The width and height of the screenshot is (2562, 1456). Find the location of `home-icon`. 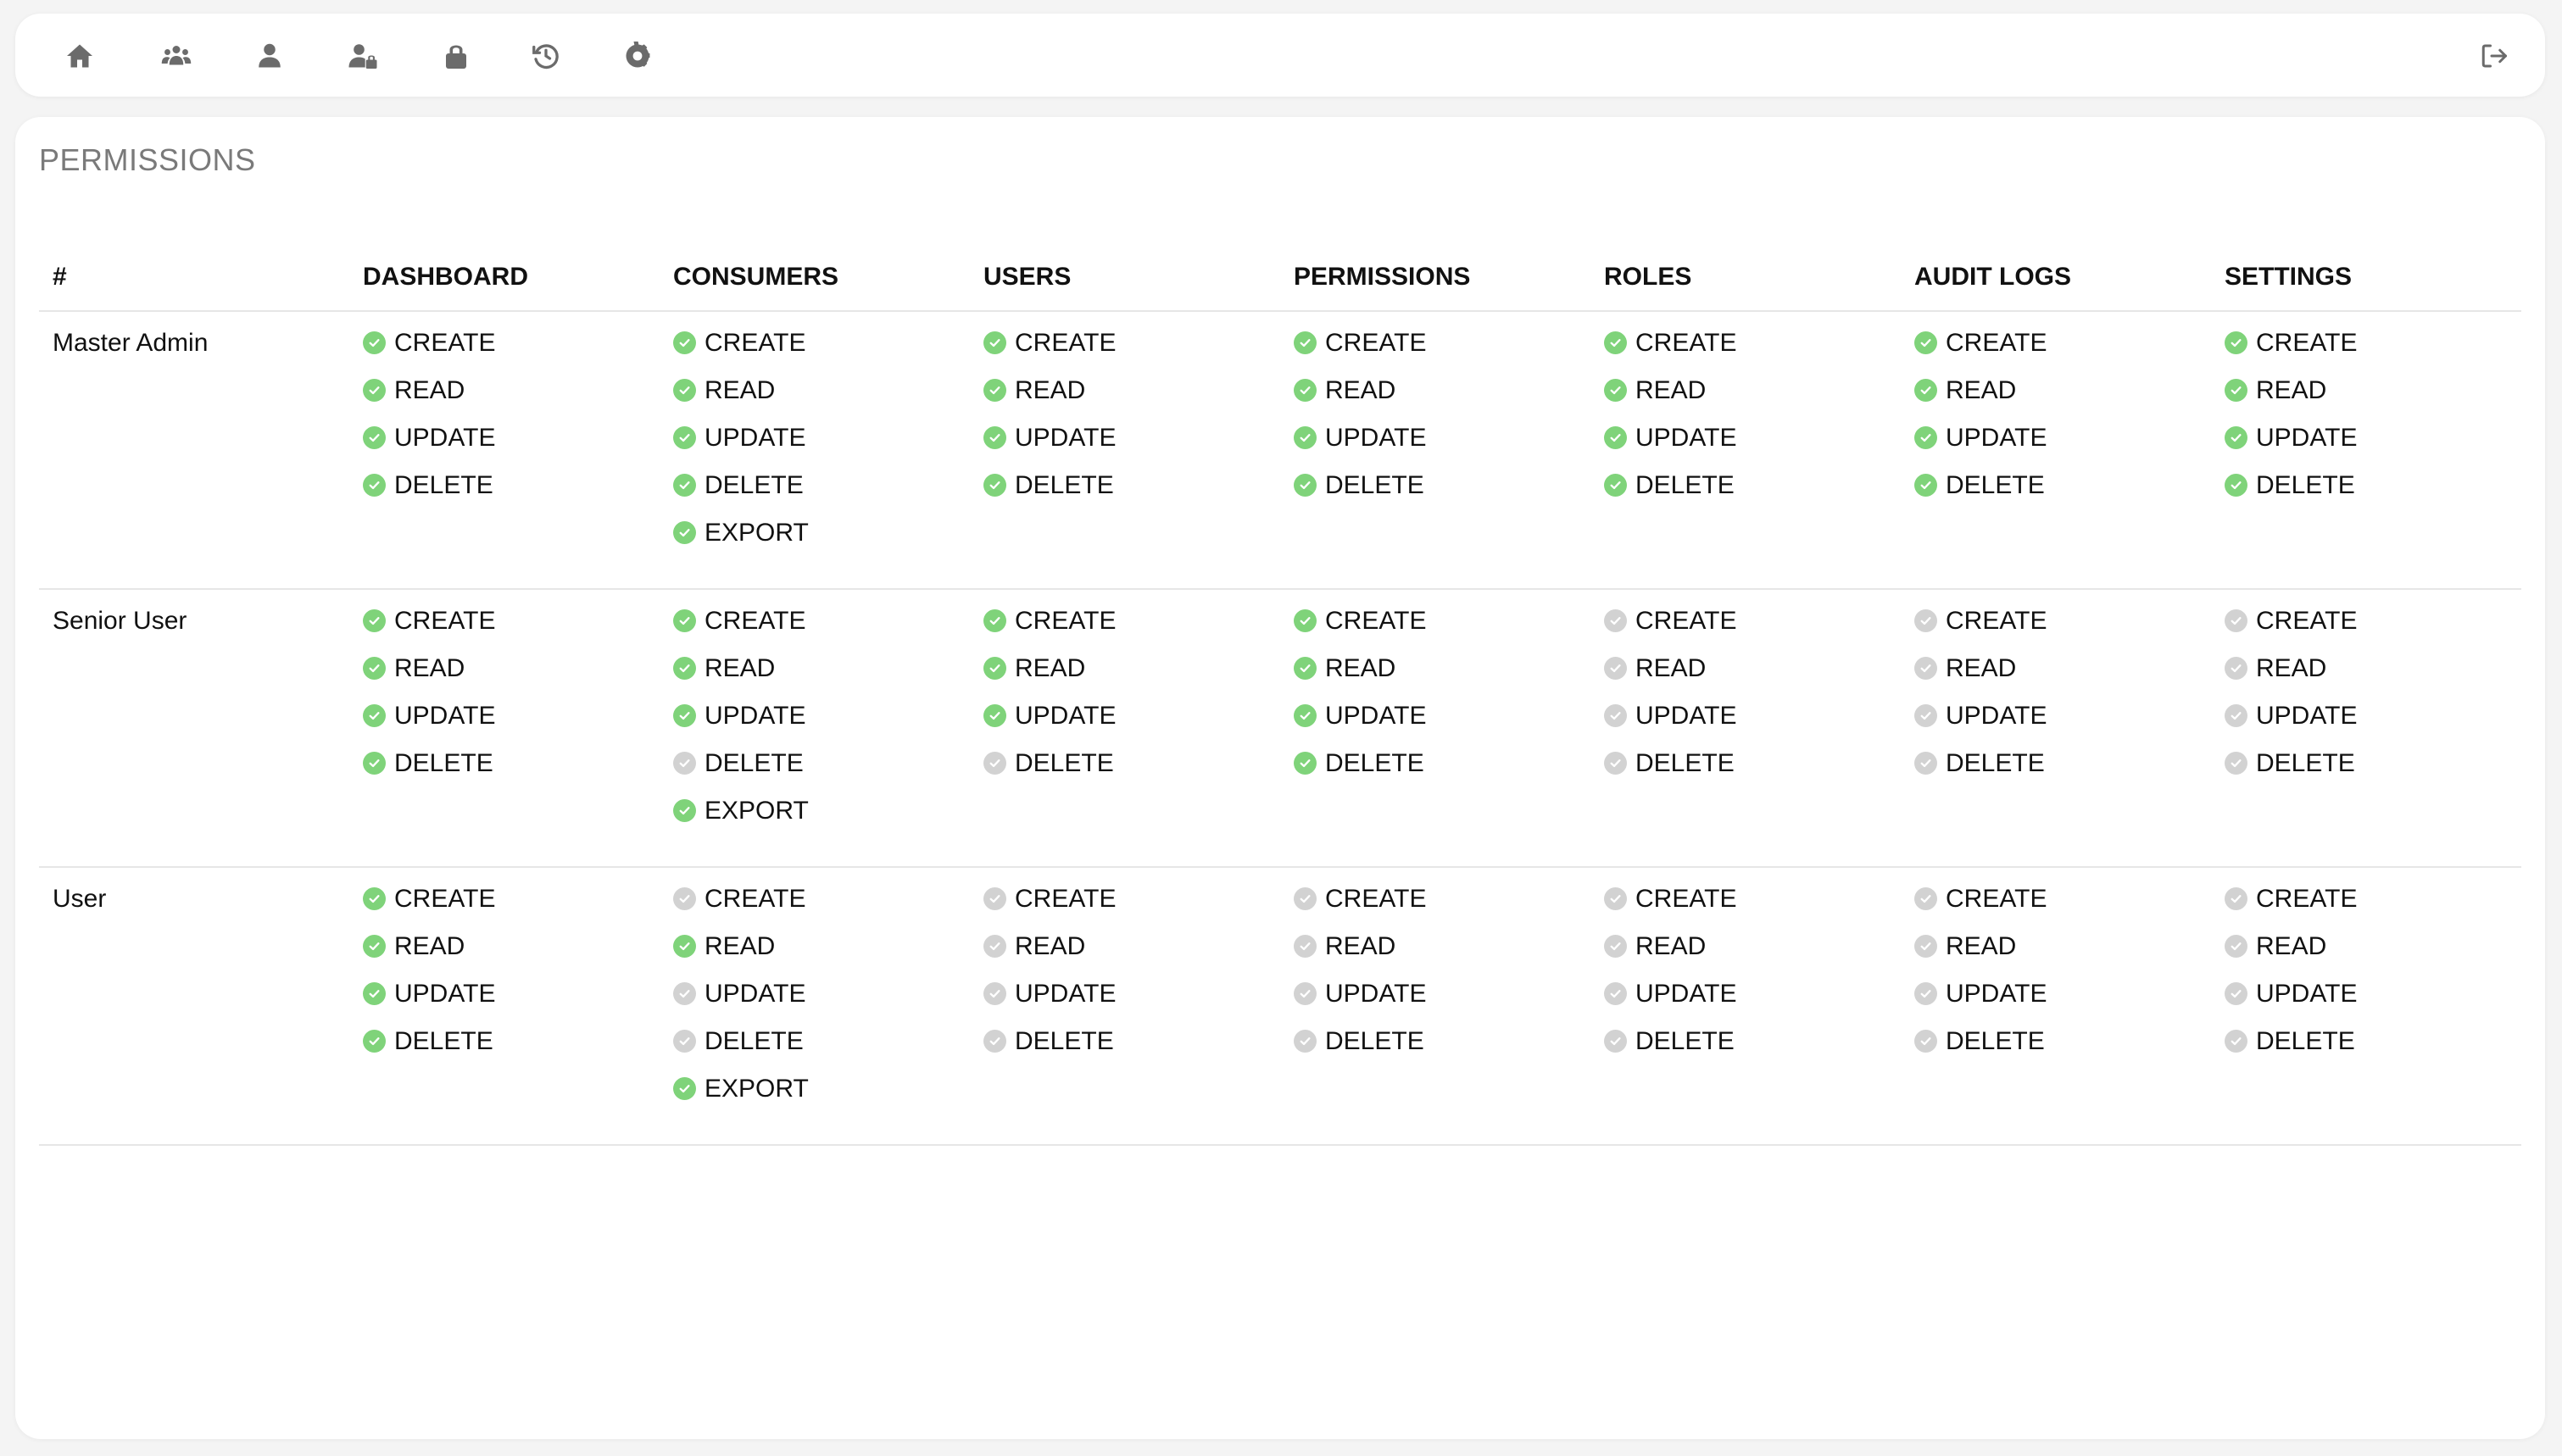

home-icon is located at coordinates (79, 56).